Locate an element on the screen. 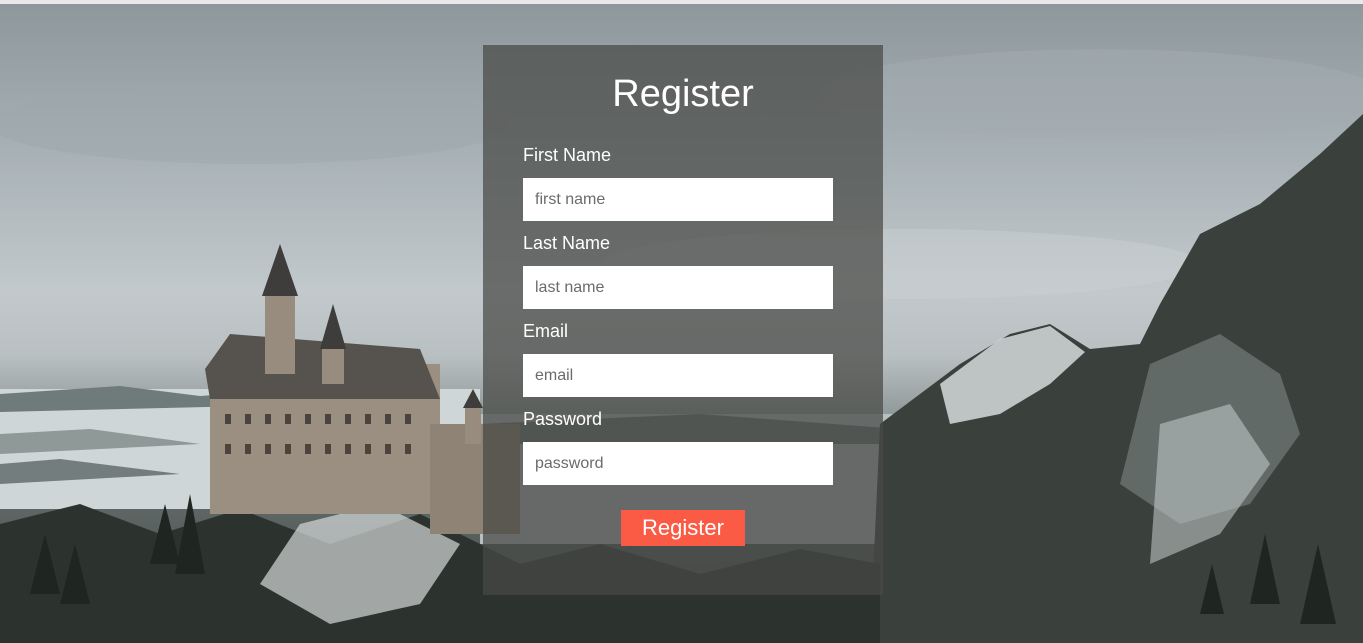 This screenshot has height=643, width=1363. last-name-label: Last Name is located at coordinates (567, 243).